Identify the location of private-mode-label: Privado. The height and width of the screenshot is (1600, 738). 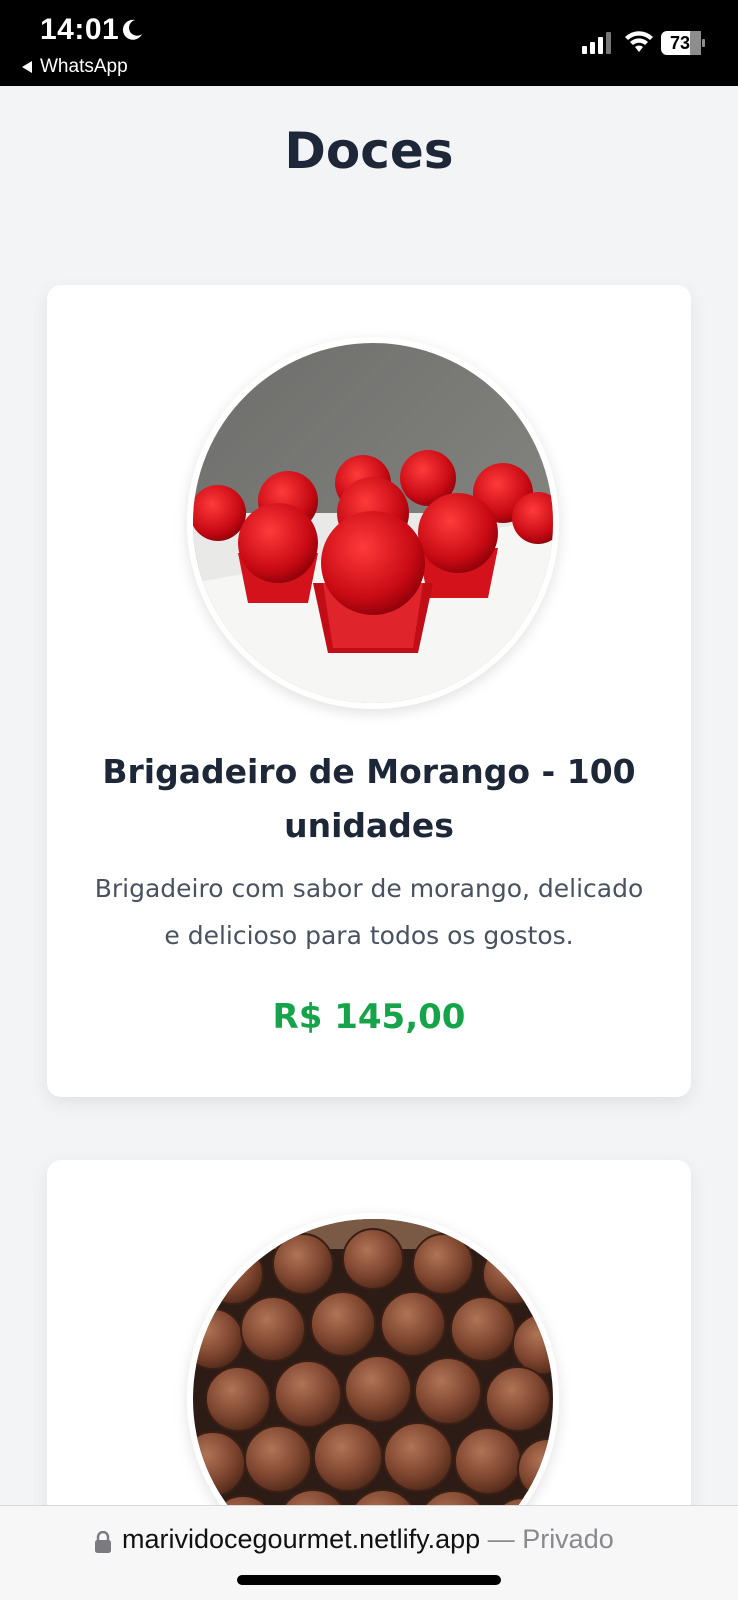
(568, 1539).